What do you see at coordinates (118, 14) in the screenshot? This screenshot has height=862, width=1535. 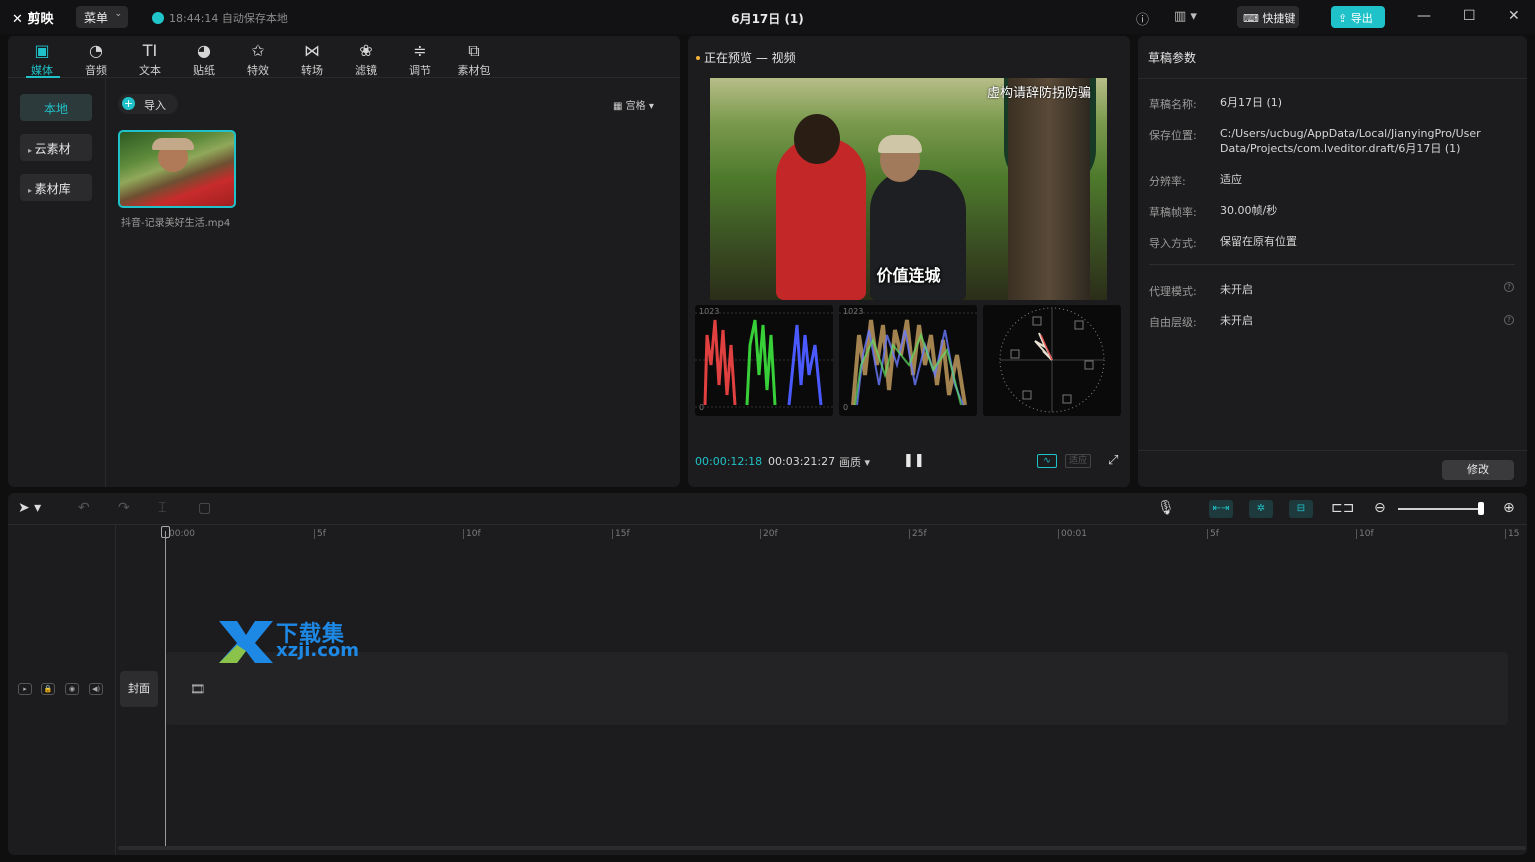 I see `chevron-down-icon: ⌄` at bounding box center [118, 14].